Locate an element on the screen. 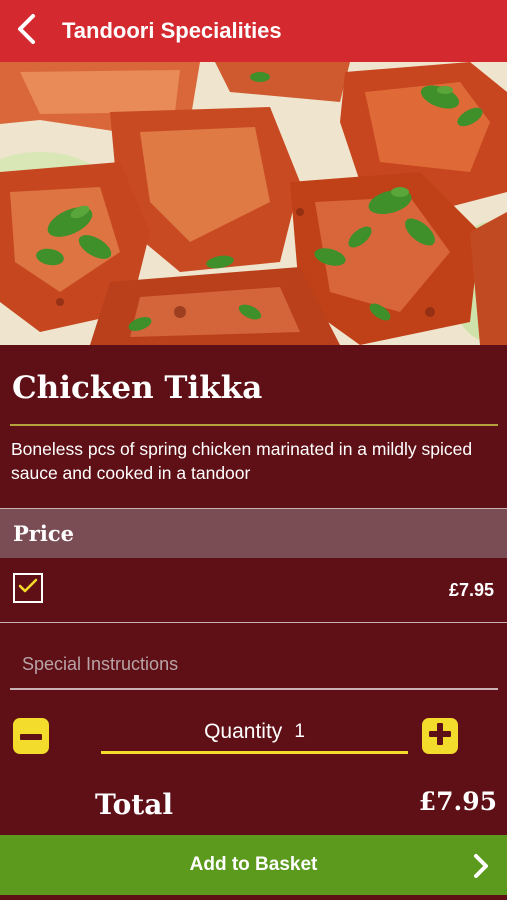  option-price: £7.95 is located at coordinates (471, 590).